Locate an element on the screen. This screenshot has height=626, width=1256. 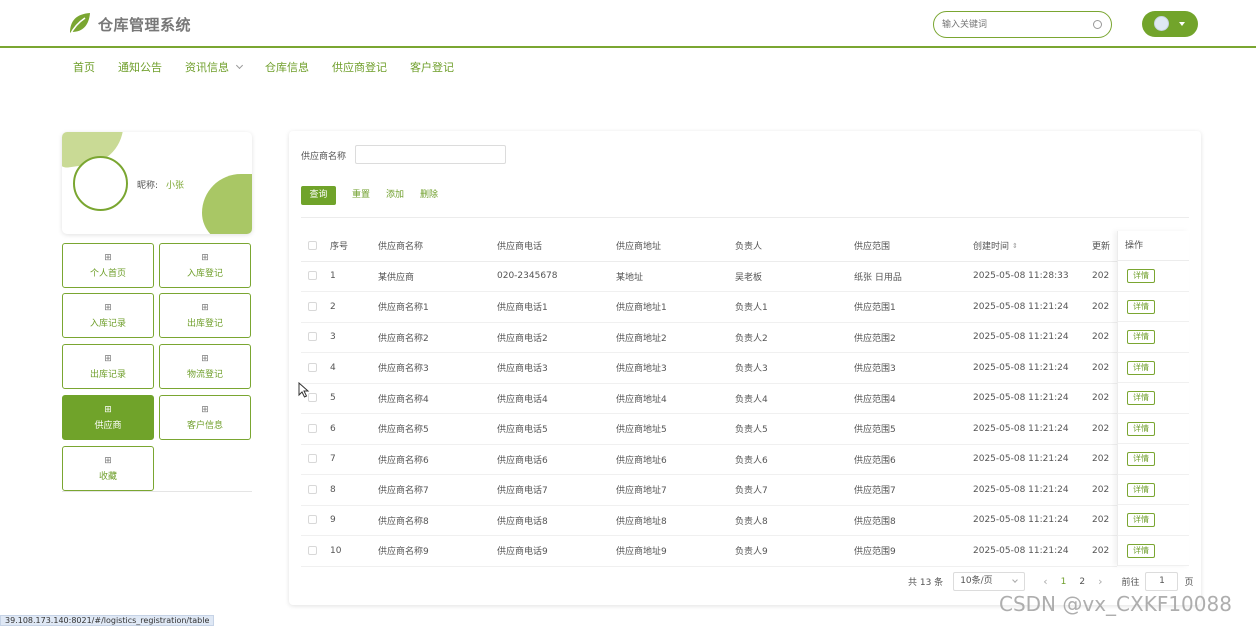
menu-suppliers: ⊞ 供应商 is located at coordinates (108, 417).